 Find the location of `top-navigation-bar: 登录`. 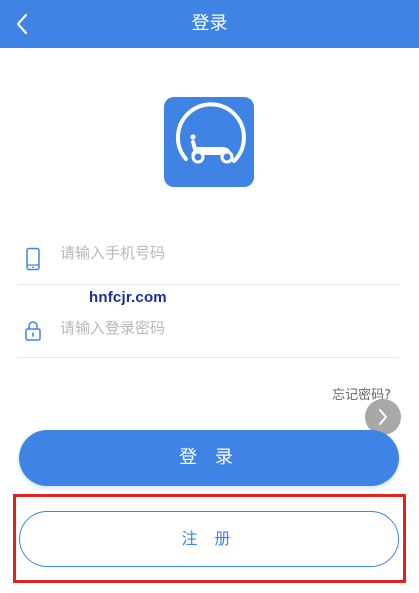

top-navigation-bar: 登录 is located at coordinates (209, 24).